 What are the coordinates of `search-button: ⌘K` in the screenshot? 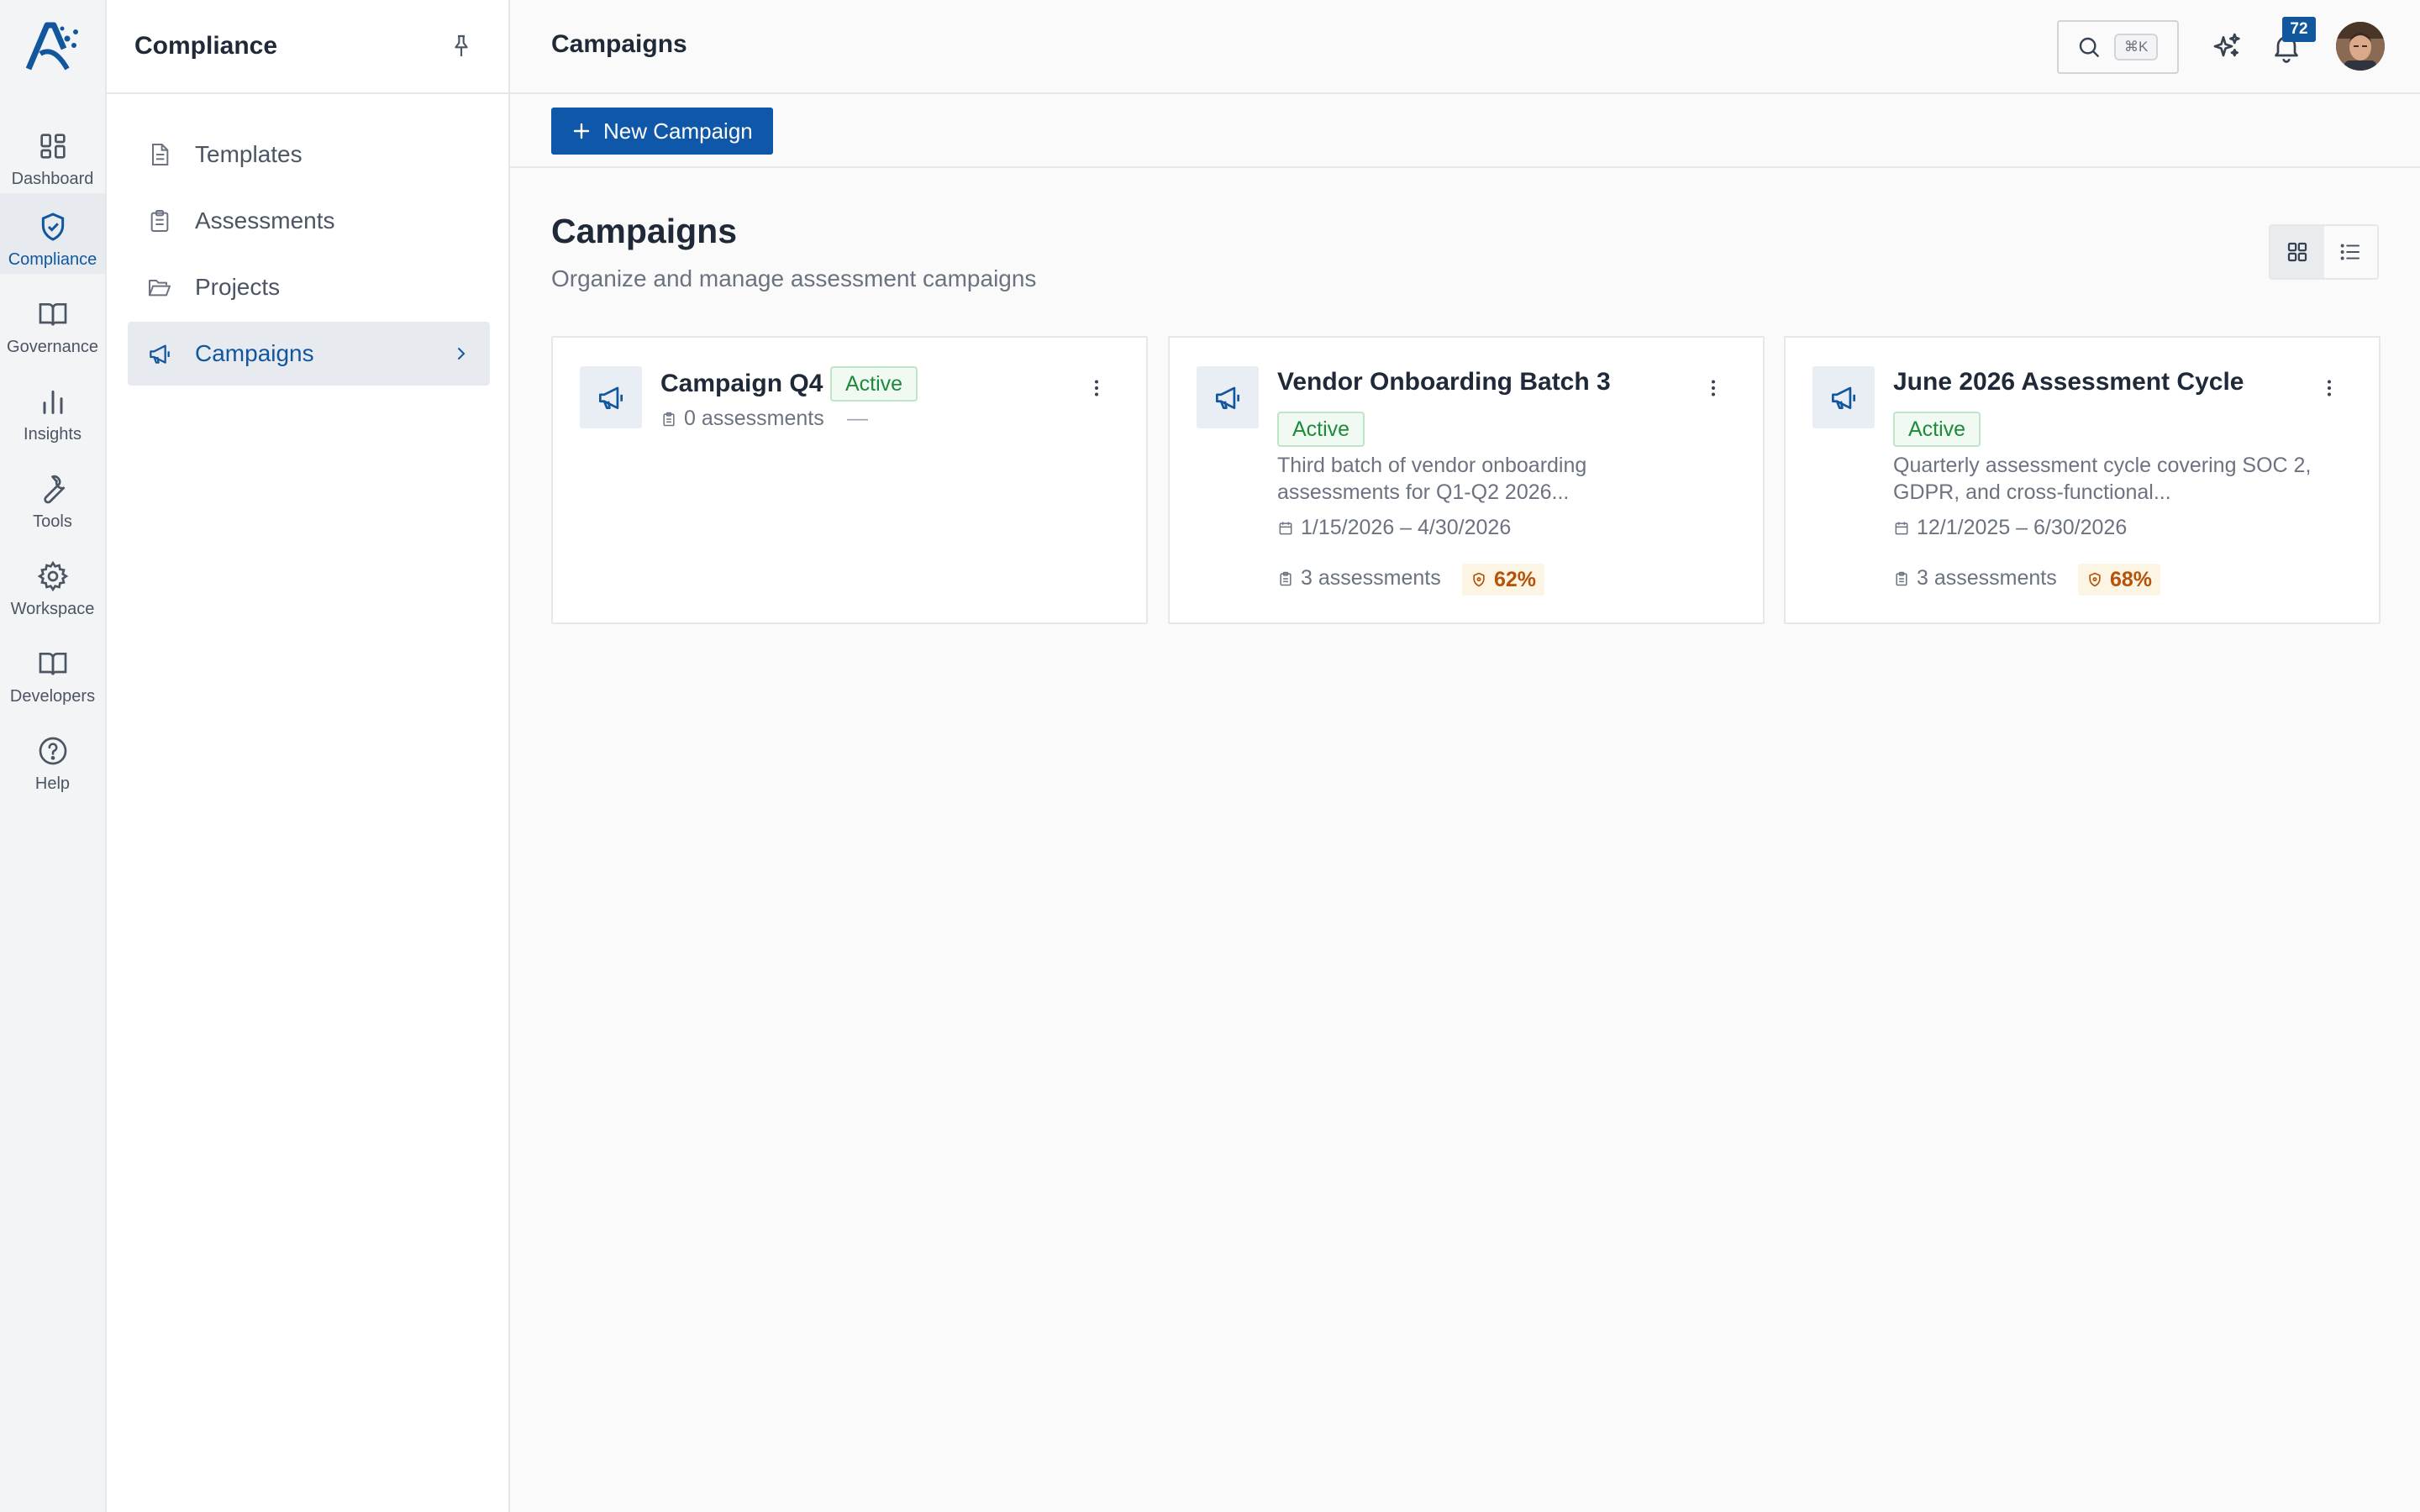 It's located at (2118, 47).